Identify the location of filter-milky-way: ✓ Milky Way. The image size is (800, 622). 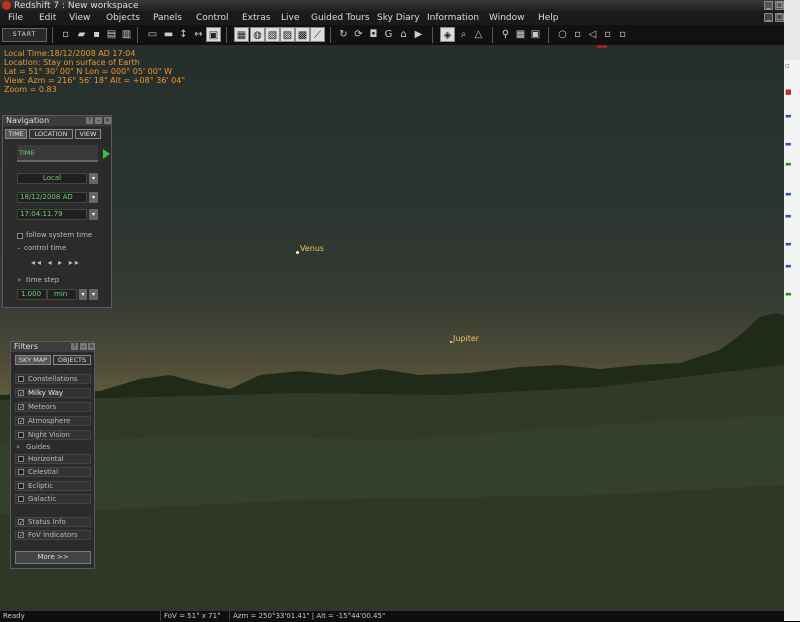
(53, 393).